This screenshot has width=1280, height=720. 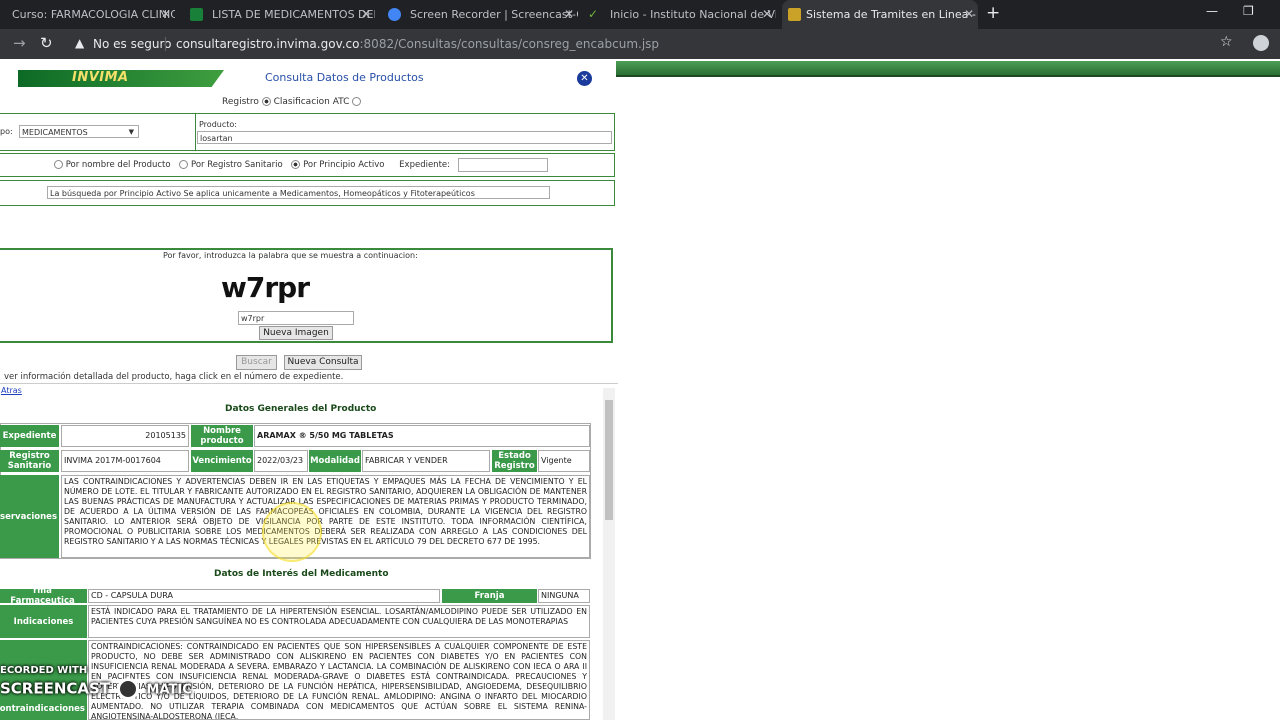 What do you see at coordinates (296, 164) in the screenshot?
I see `radio-por-principio` at bounding box center [296, 164].